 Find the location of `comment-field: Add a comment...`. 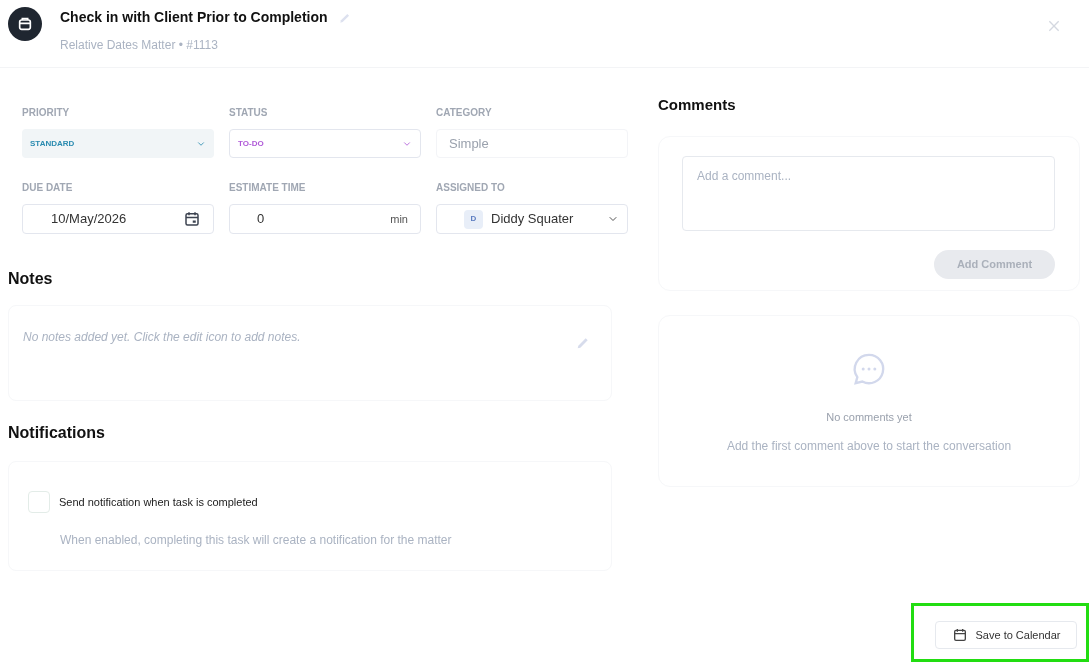

comment-field: Add a comment... is located at coordinates (868, 193).